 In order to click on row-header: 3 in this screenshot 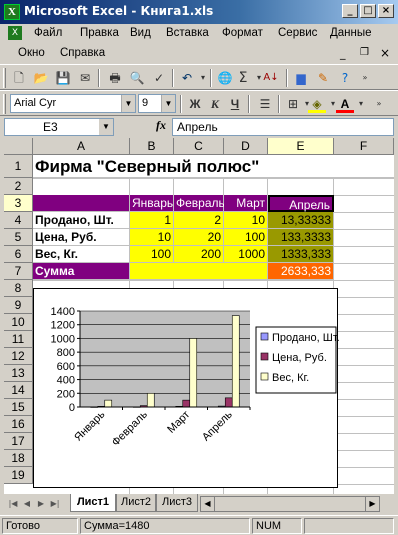, I will do `click(18, 203)`.